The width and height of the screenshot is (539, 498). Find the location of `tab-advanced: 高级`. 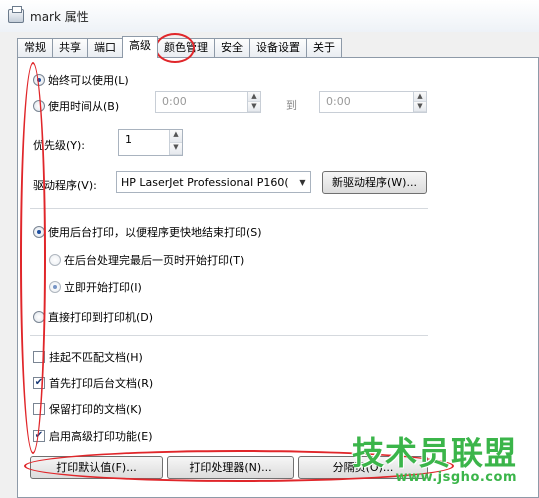

tab-advanced: 高级 is located at coordinates (140, 47).